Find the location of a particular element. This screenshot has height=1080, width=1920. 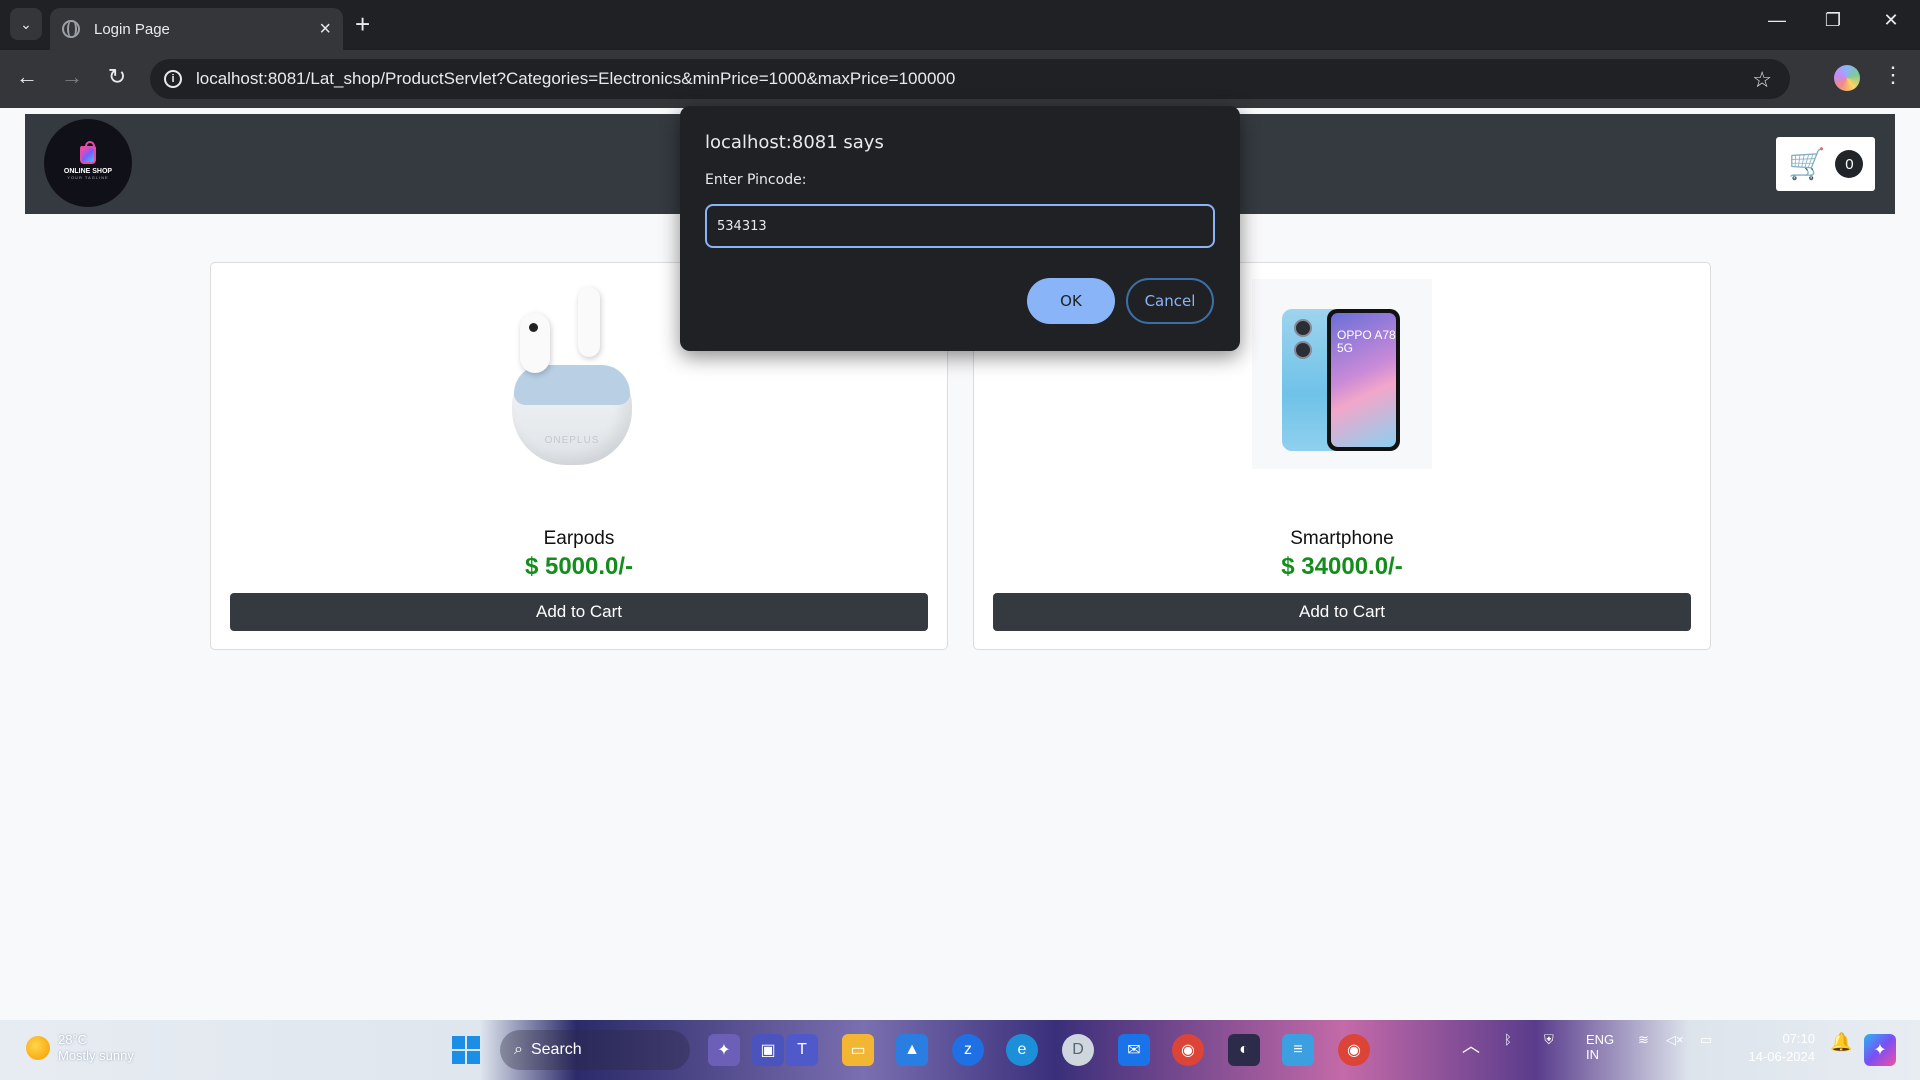

weather-desc: Mostly sunny is located at coordinates (96, 1055).